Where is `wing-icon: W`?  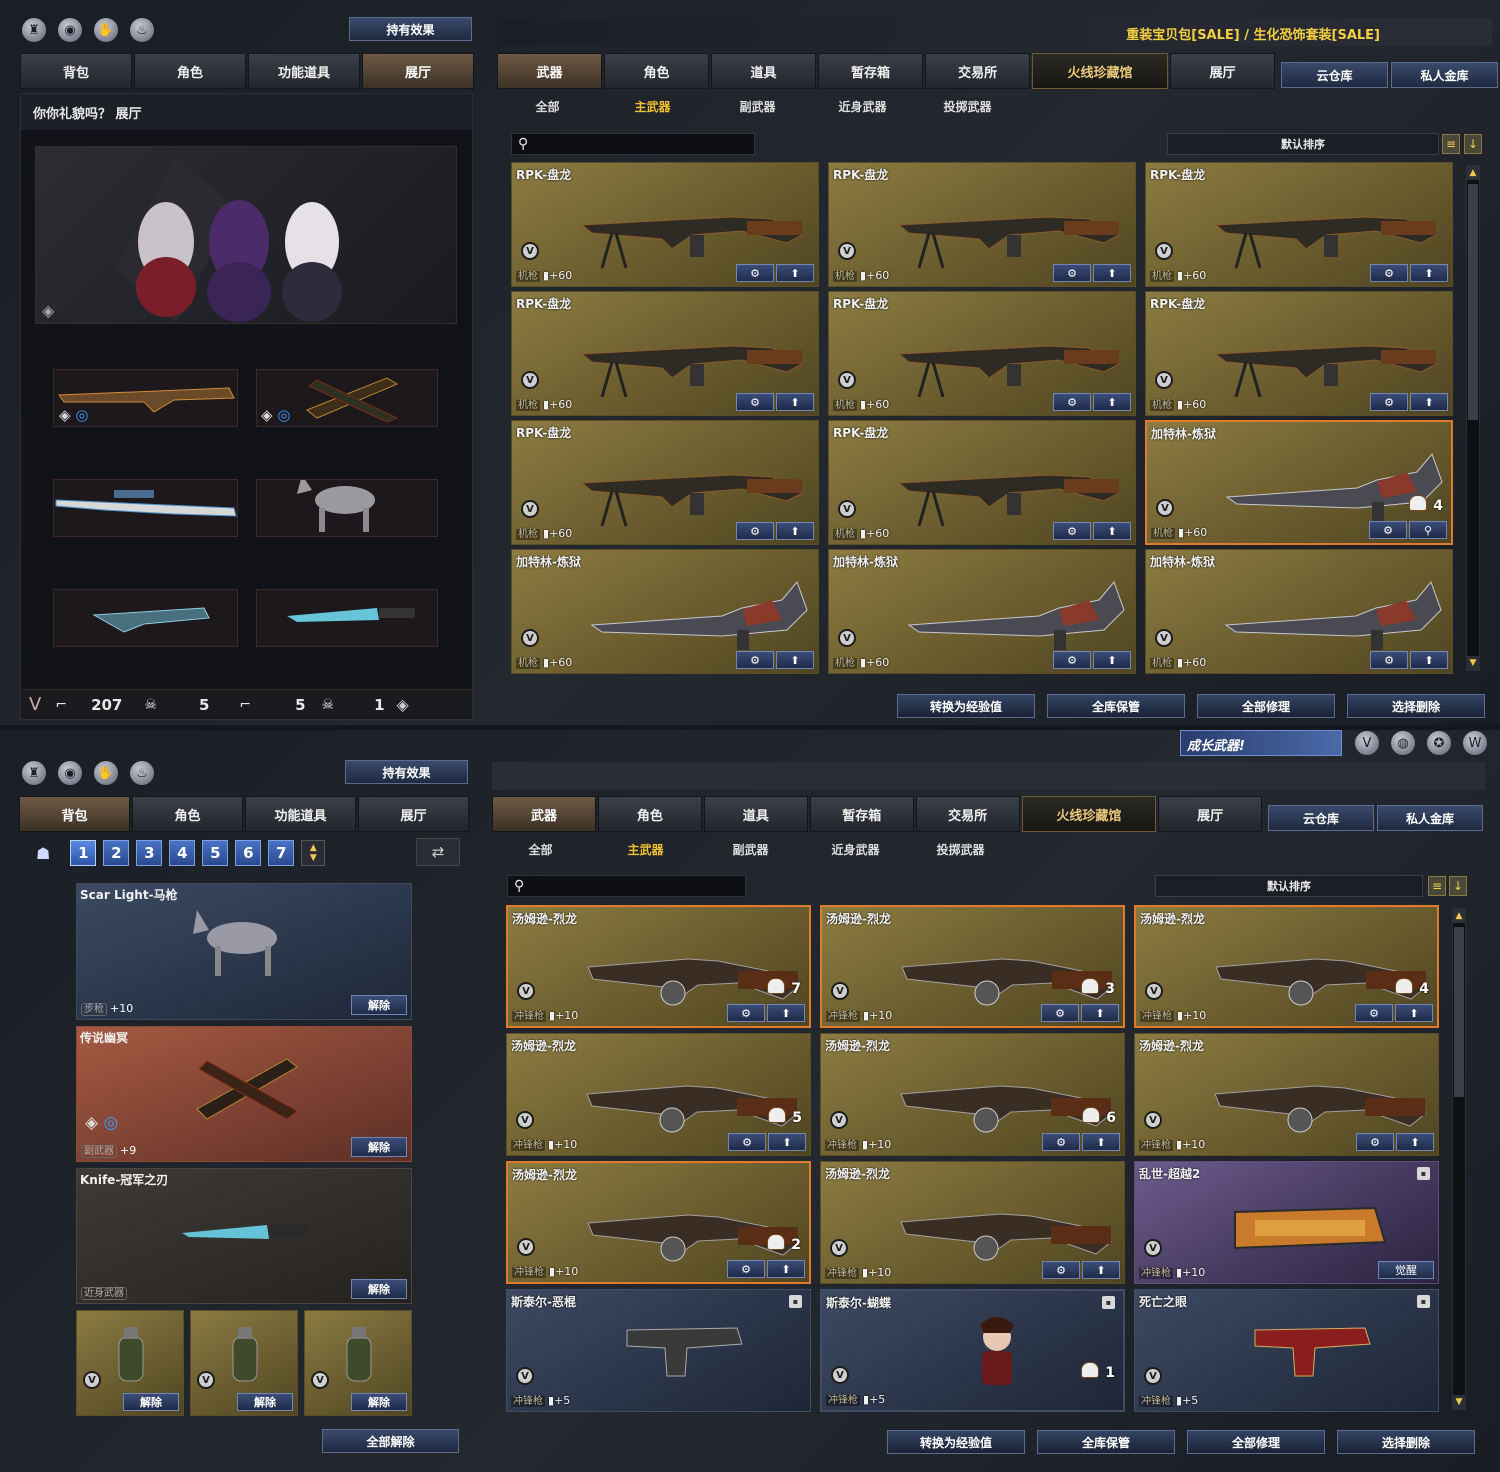
wing-icon: W is located at coordinates (1475, 743).